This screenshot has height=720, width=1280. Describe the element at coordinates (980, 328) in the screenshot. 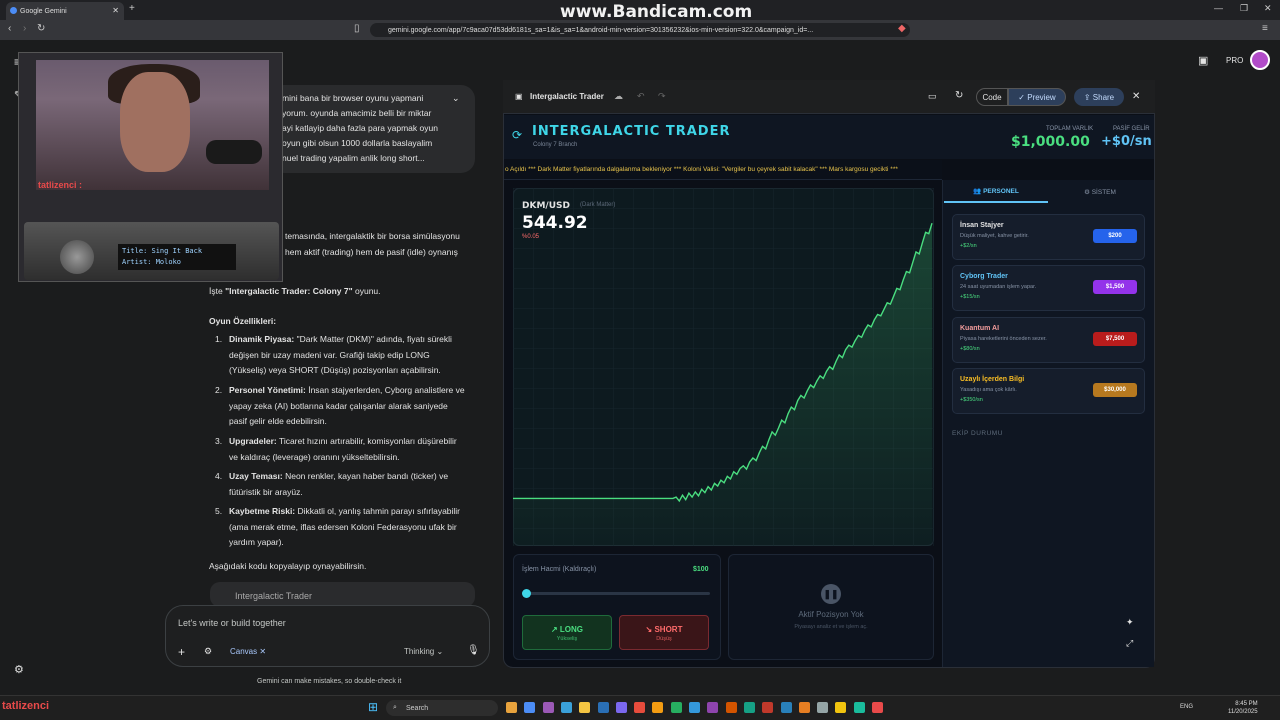

I see `staff-name: Kuantum AI` at that location.